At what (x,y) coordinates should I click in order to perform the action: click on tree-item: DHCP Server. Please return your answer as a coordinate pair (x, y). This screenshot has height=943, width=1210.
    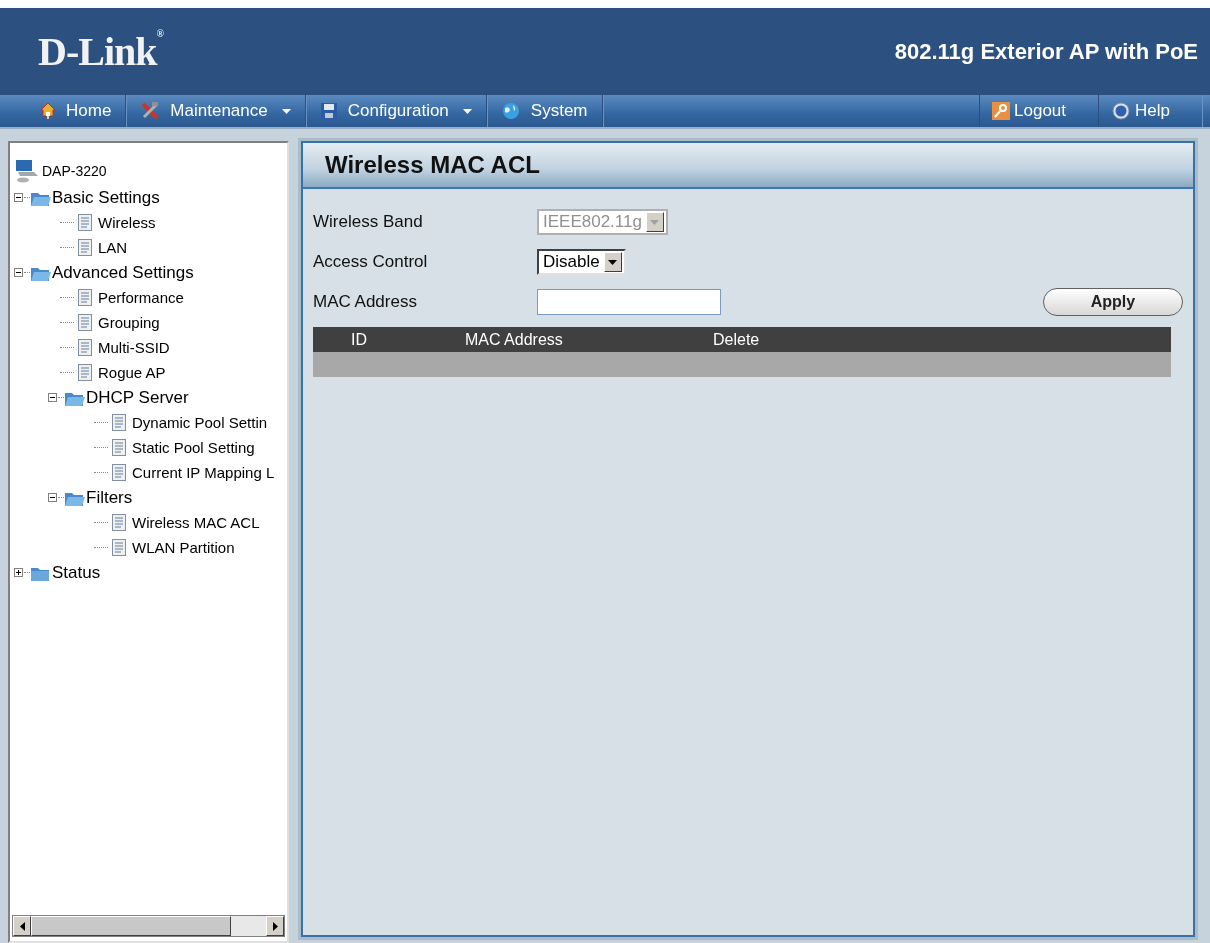
    Looking at the image, I should click on (137, 397).